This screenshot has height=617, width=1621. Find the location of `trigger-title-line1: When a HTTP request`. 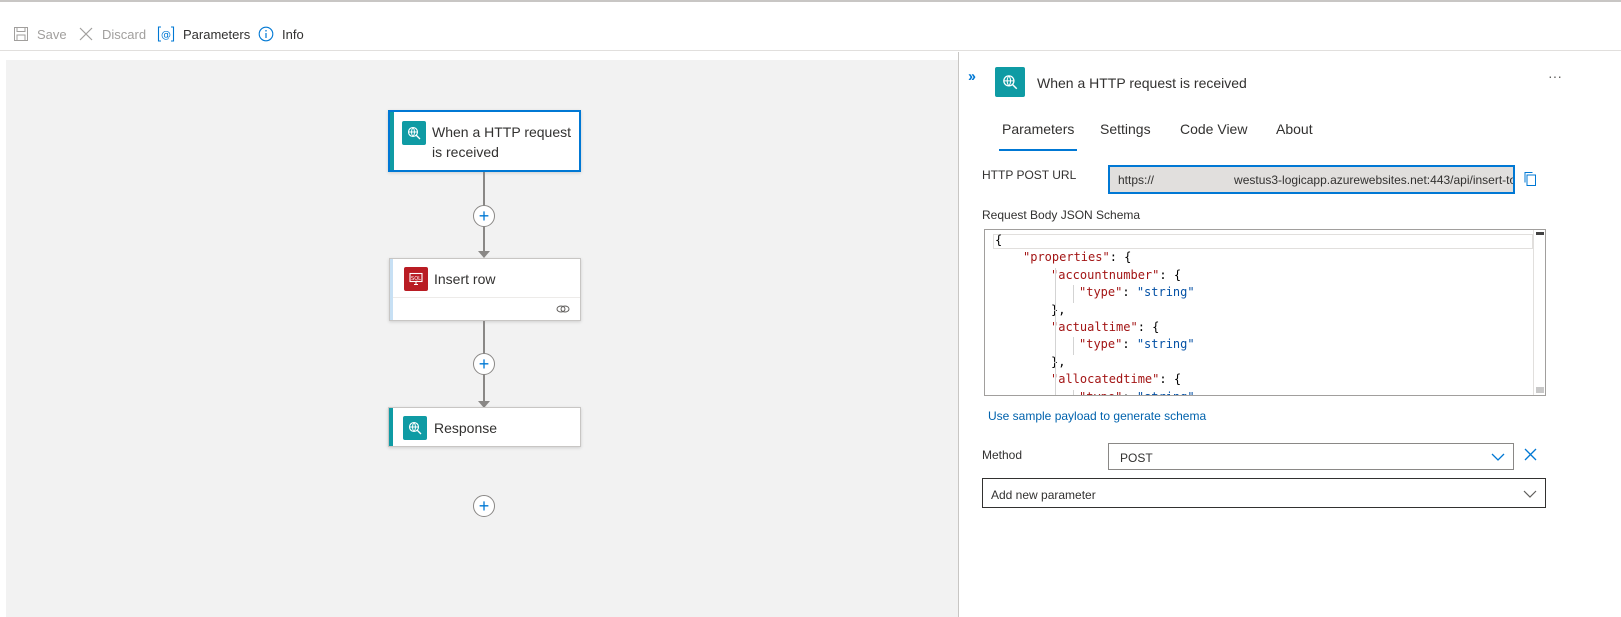

trigger-title-line1: When a HTTP request is located at coordinates (502, 132).